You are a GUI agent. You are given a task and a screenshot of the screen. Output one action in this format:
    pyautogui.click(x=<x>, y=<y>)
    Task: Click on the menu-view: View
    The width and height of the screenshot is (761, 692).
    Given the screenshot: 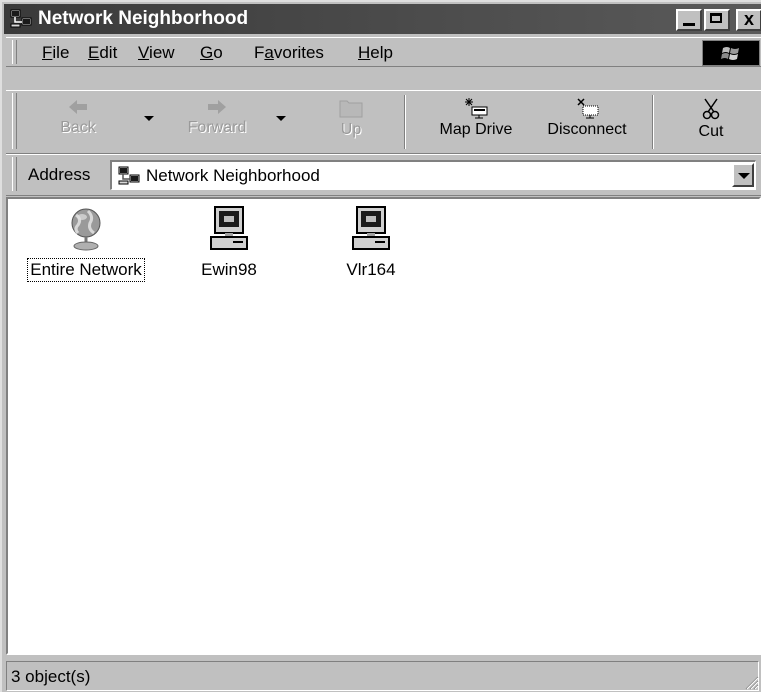 What is the action you would take?
    pyautogui.click(x=156, y=53)
    